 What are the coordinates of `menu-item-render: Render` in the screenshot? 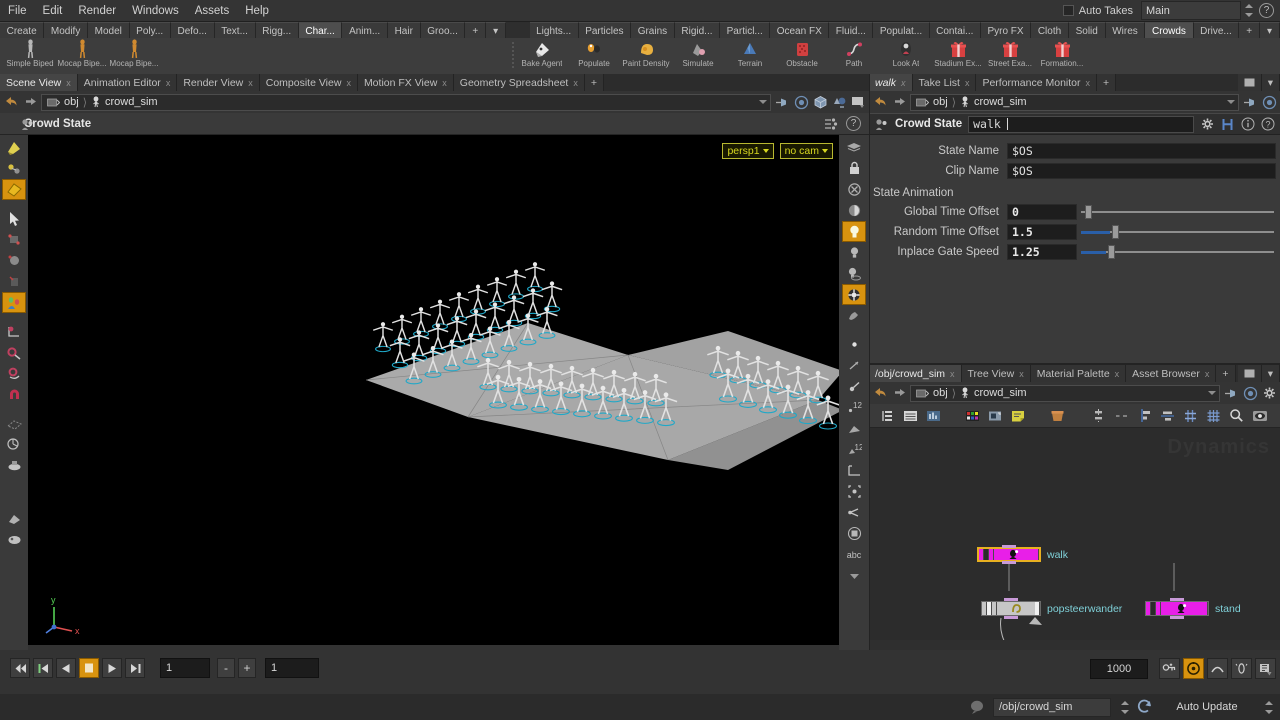 It's located at (97, 11).